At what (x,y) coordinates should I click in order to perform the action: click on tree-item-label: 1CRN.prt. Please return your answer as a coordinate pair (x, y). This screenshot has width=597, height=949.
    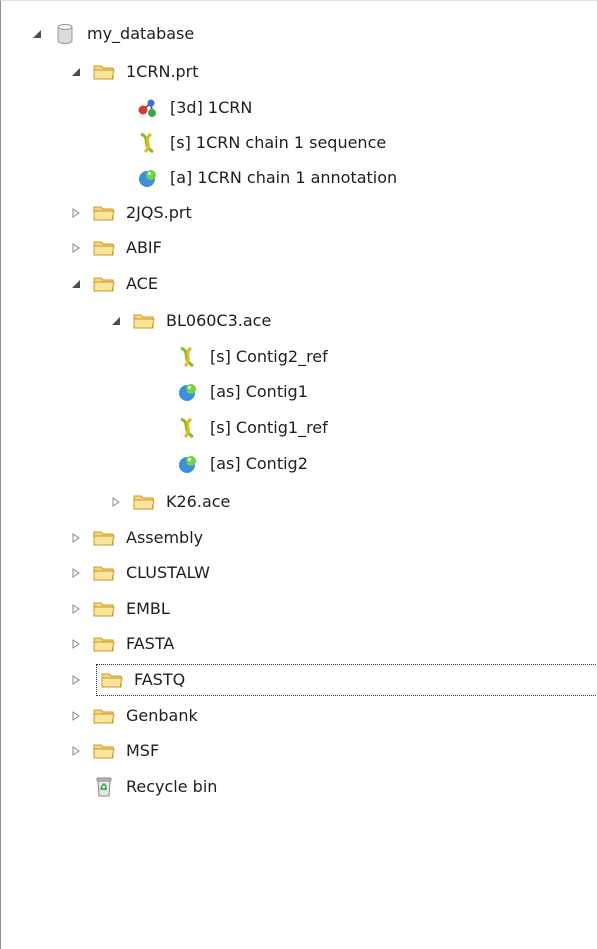
    Looking at the image, I should click on (162, 71).